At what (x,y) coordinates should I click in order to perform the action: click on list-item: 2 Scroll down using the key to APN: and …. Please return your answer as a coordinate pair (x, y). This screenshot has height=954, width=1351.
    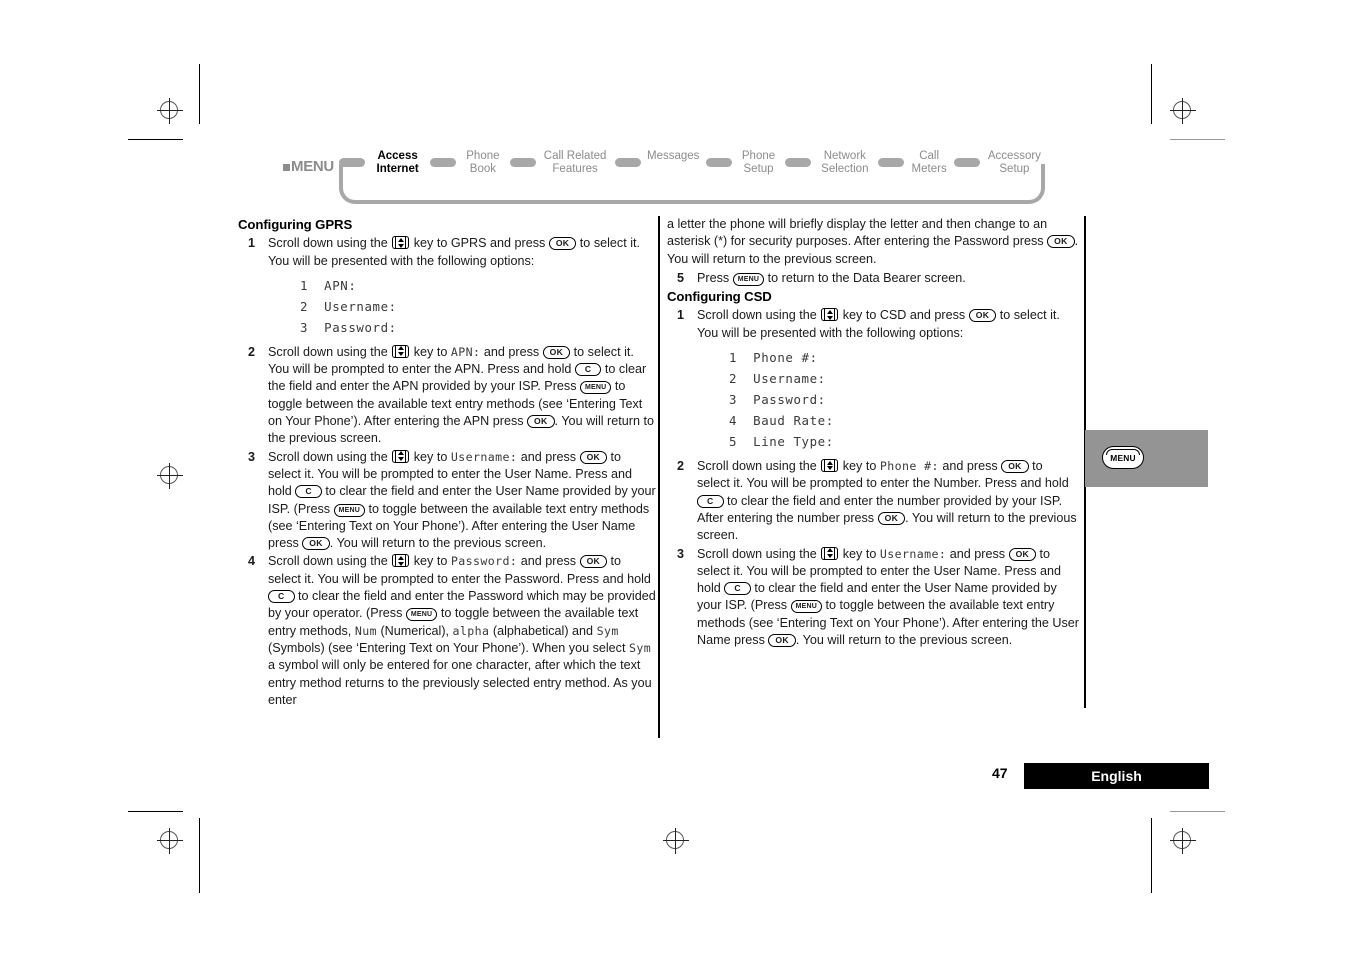
    Looking at the image, I should click on (447, 396).